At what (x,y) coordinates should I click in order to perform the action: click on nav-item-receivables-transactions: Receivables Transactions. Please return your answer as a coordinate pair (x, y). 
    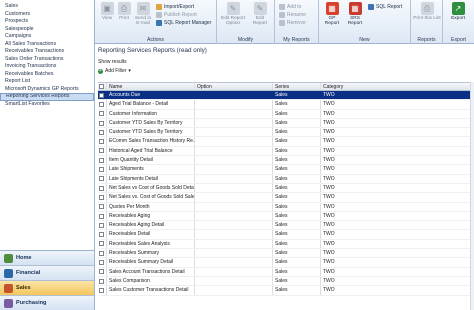
    Looking at the image, I should click on (47, 52).